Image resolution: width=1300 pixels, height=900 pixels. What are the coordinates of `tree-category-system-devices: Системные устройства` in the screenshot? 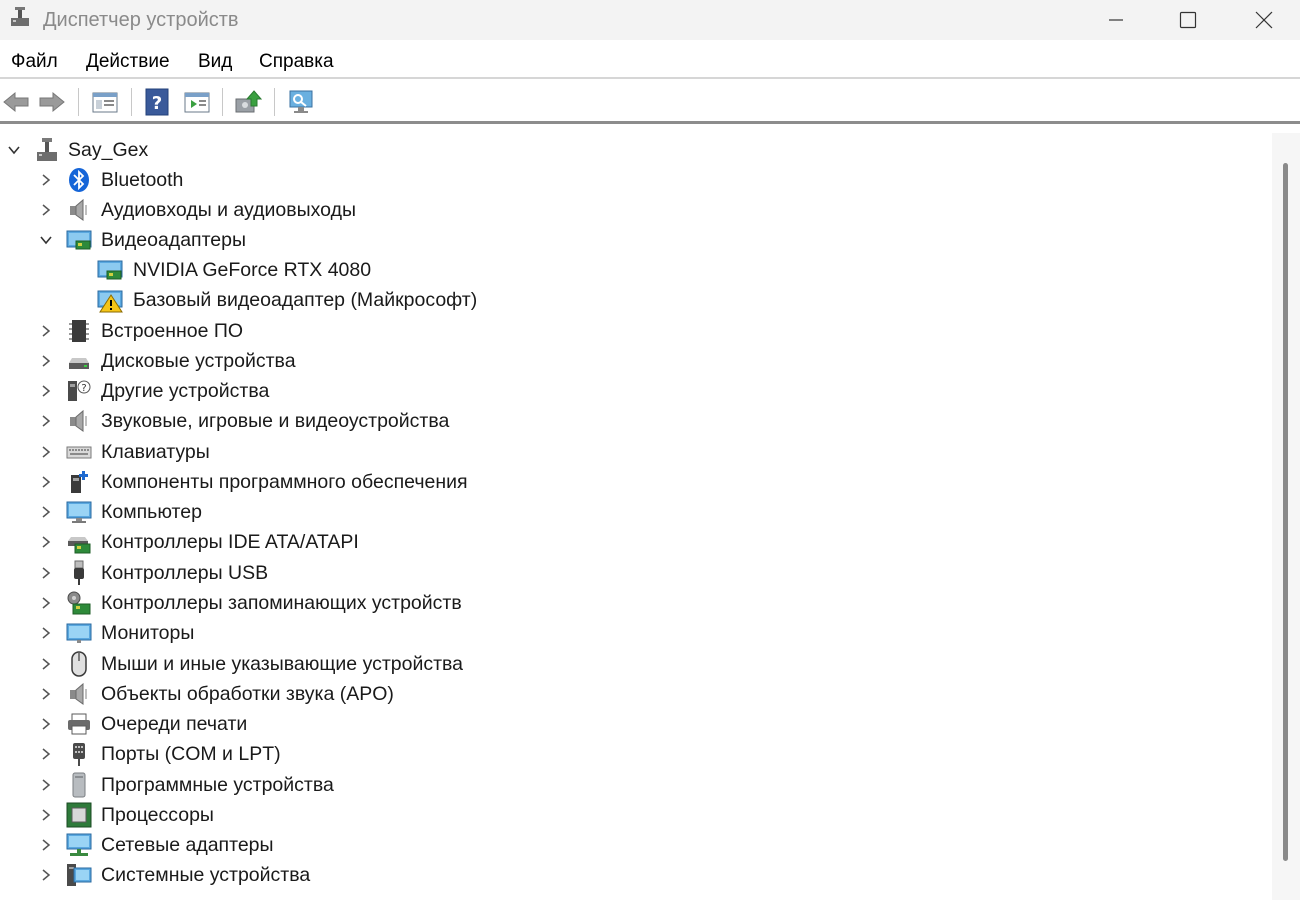 It's located at (636, 875).